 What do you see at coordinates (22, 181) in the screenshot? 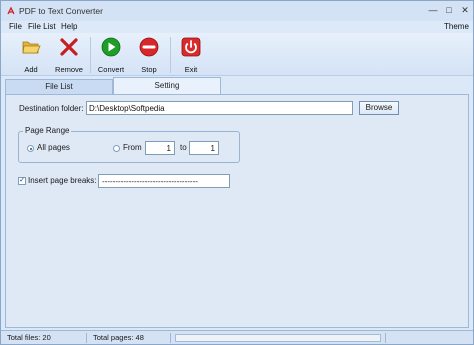
I see `insert-breaks-checkbox: ✓` at bounding box center [22, 181].